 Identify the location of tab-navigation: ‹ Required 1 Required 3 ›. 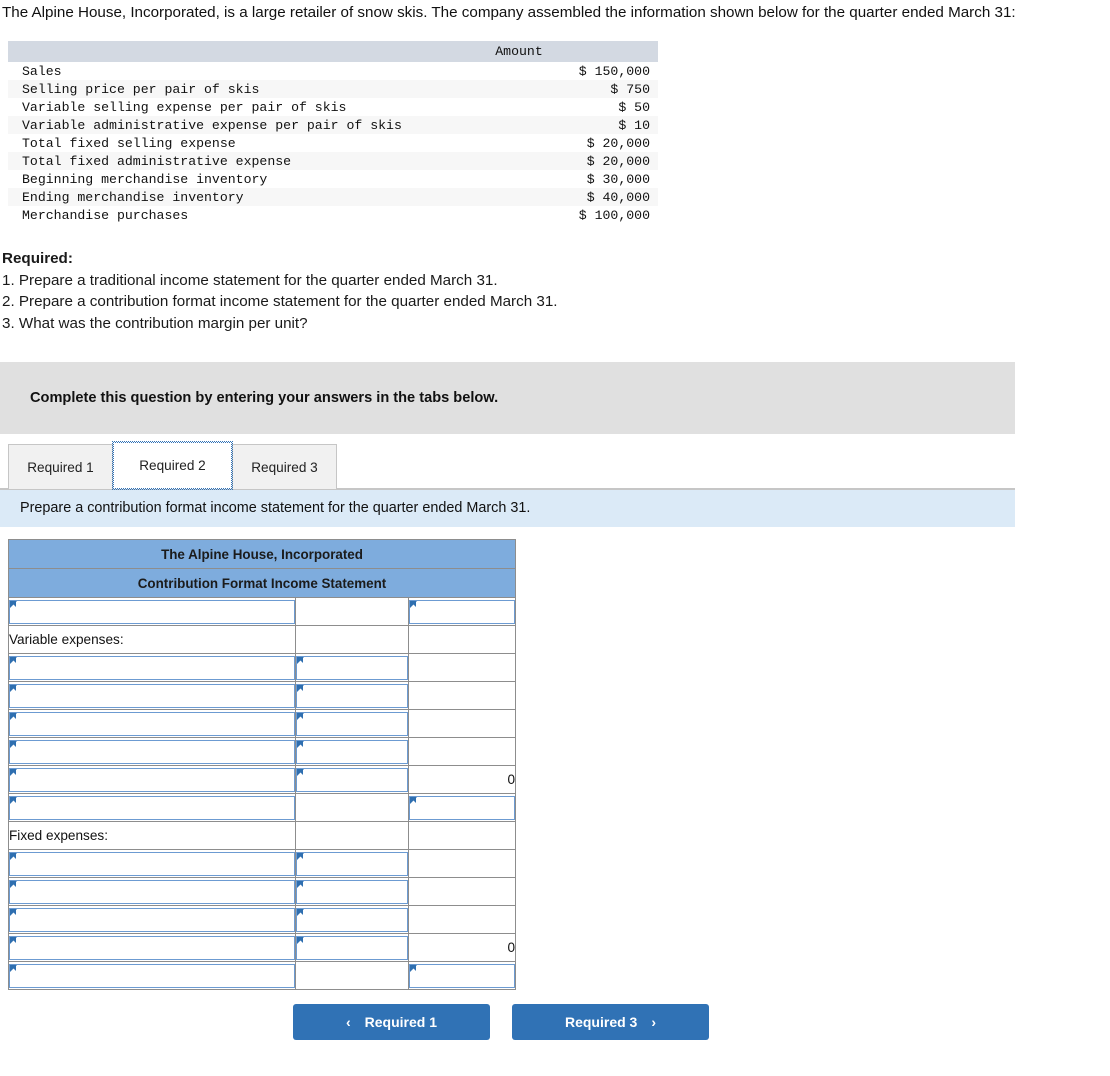
(555, 1022).